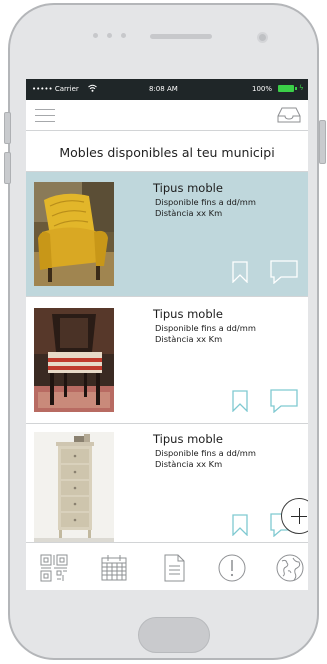 This screenshot has height=664, width=327. I want to click on listing-image-chest-of-drawers, so click(74, 488).